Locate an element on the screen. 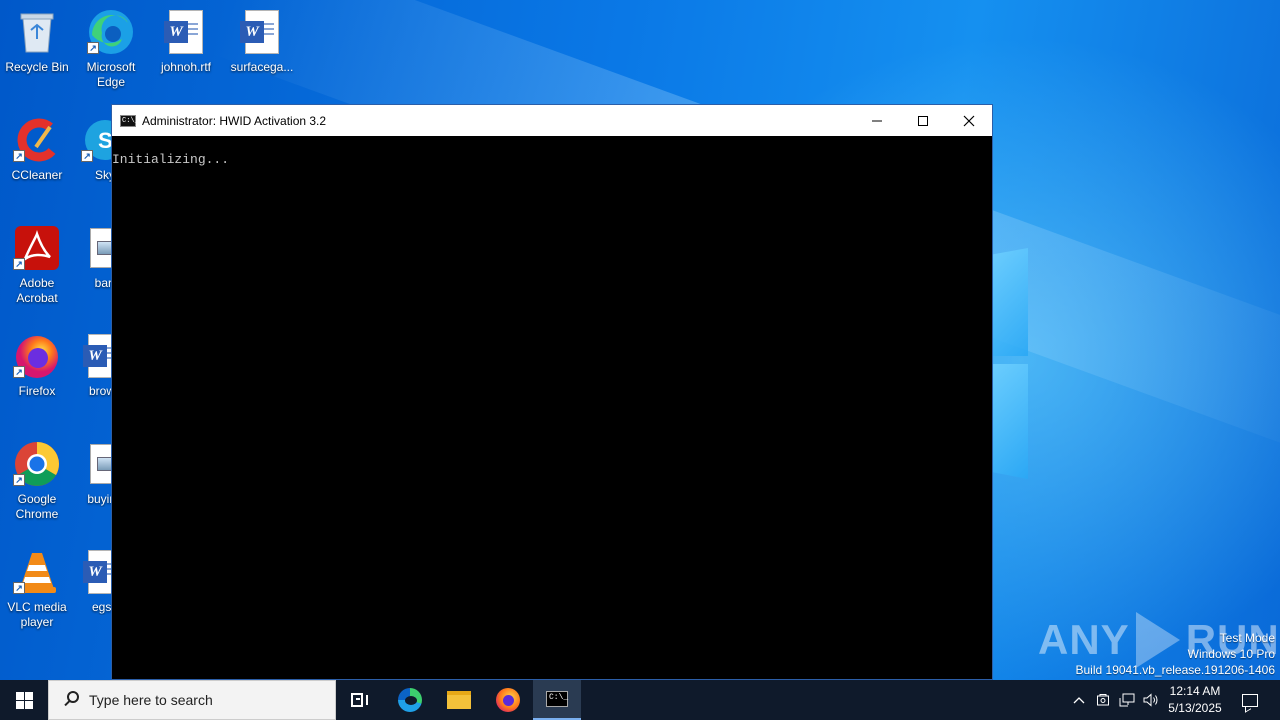  clock-time: 12:14 AM is located at coordinates (1195, 691).